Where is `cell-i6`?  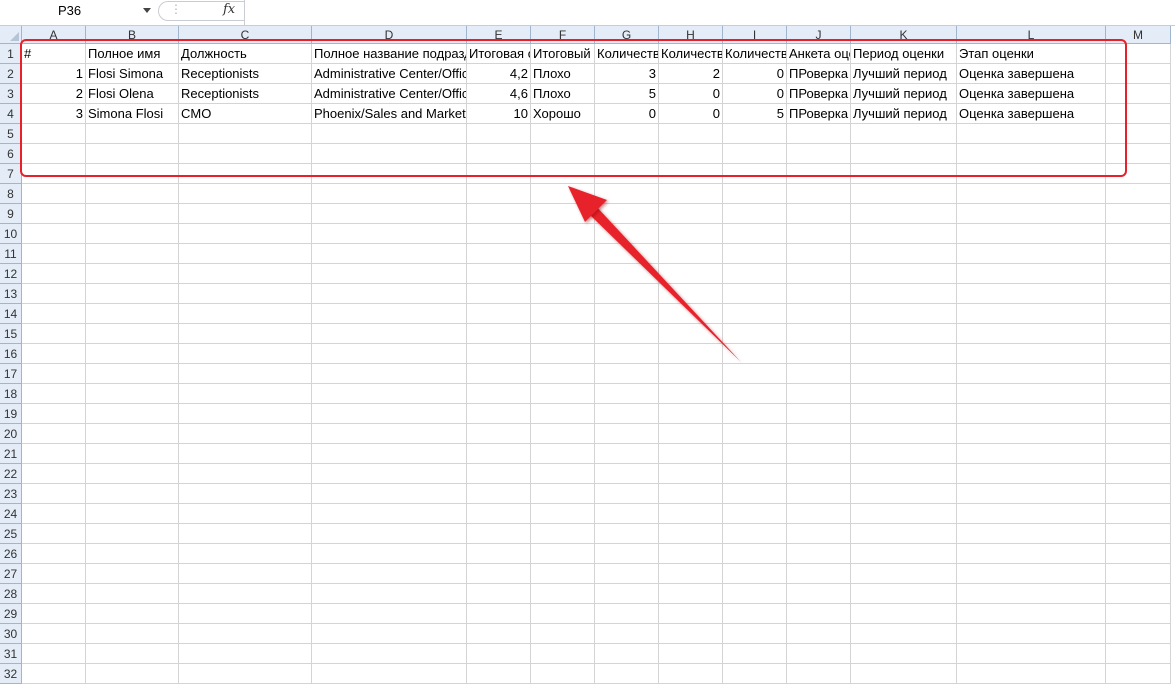
cell-i6 is located at coordinates (755, 154).